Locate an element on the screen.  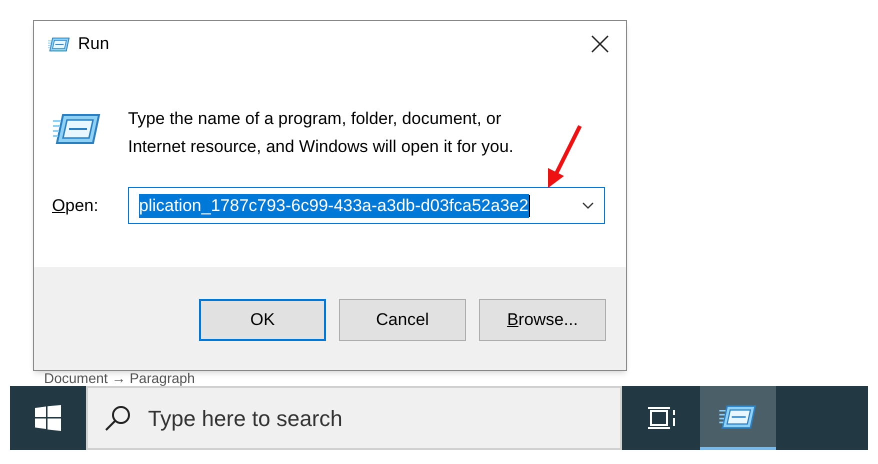
window-title: Run is located at coordinates (94, 44).